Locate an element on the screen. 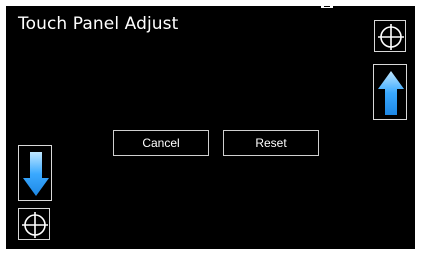  arrow-up-indicator is located at coordinates (390, 92).